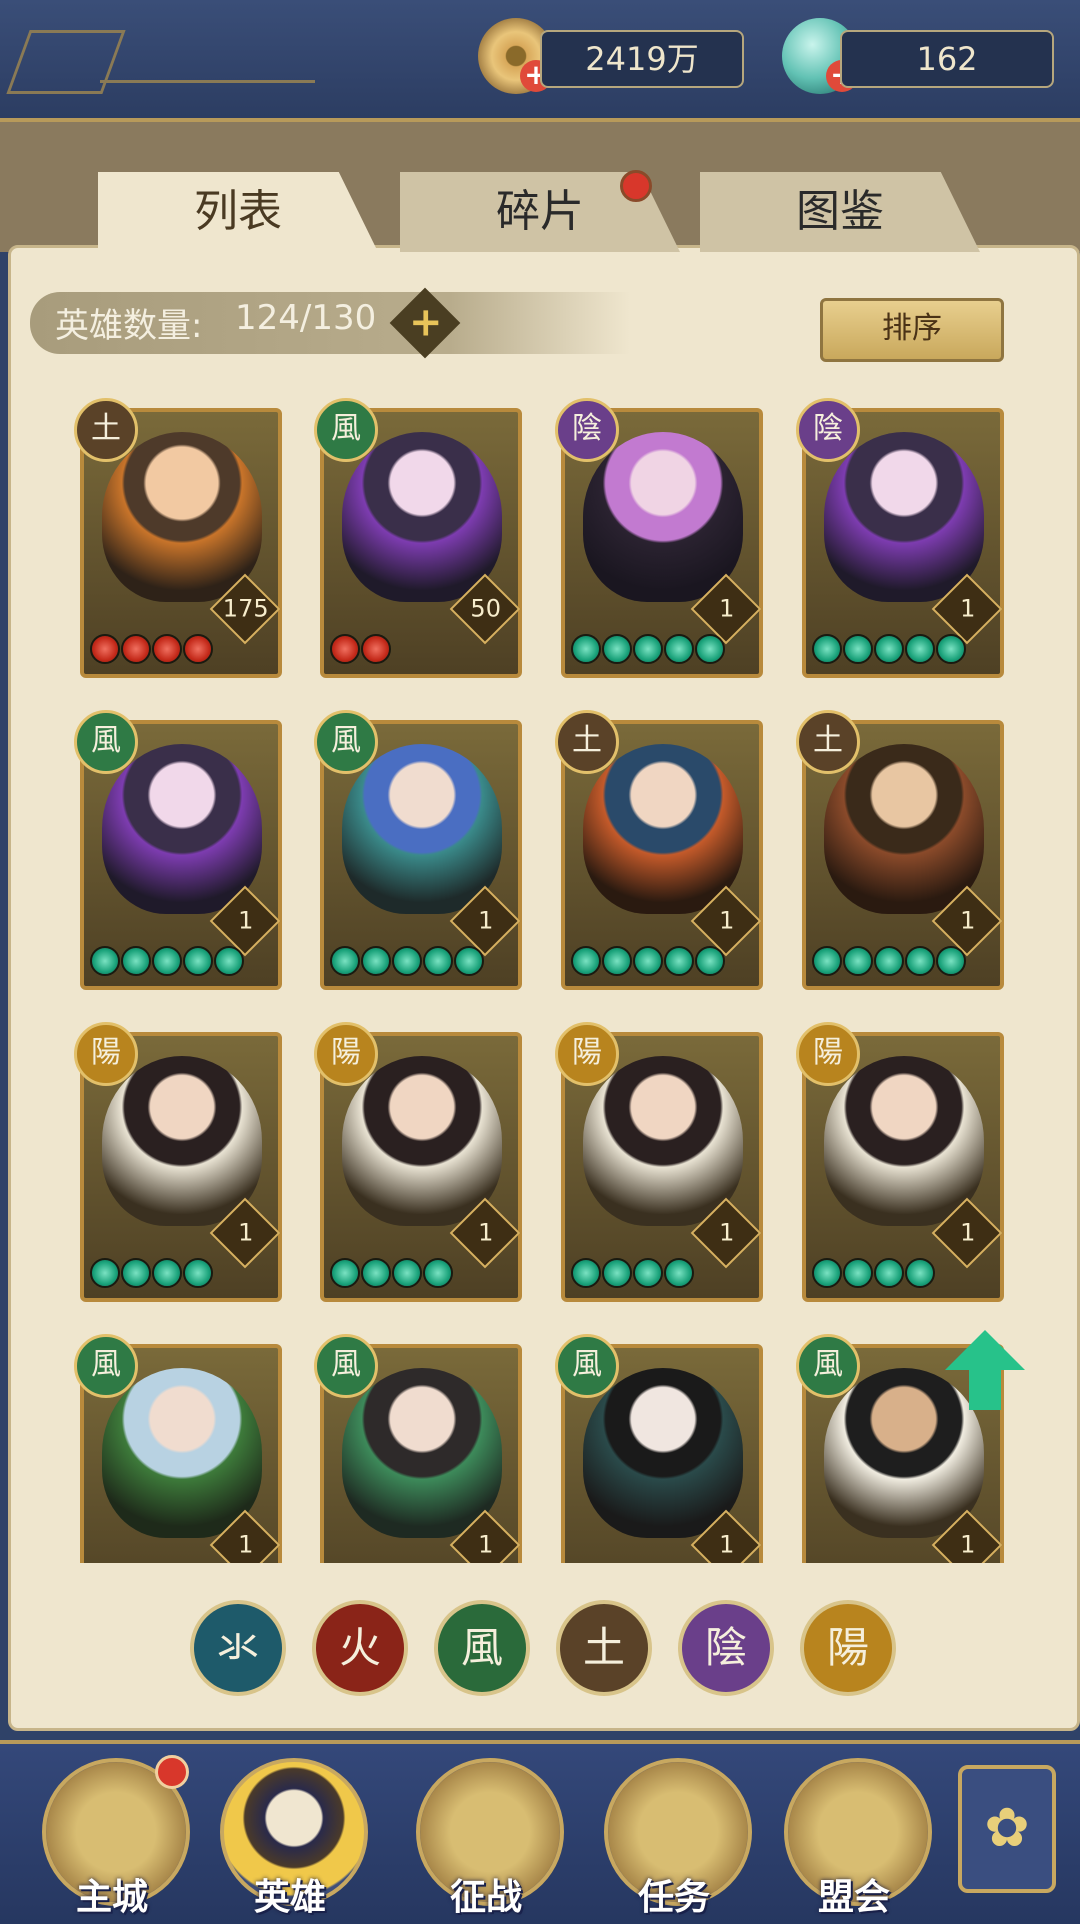 The width and height of the screenshot is (1080, 1924). What do you see at coordinates (947, 59) in the screenshot?
I see `gem-balance: 162` at bounding box center [947, 59].